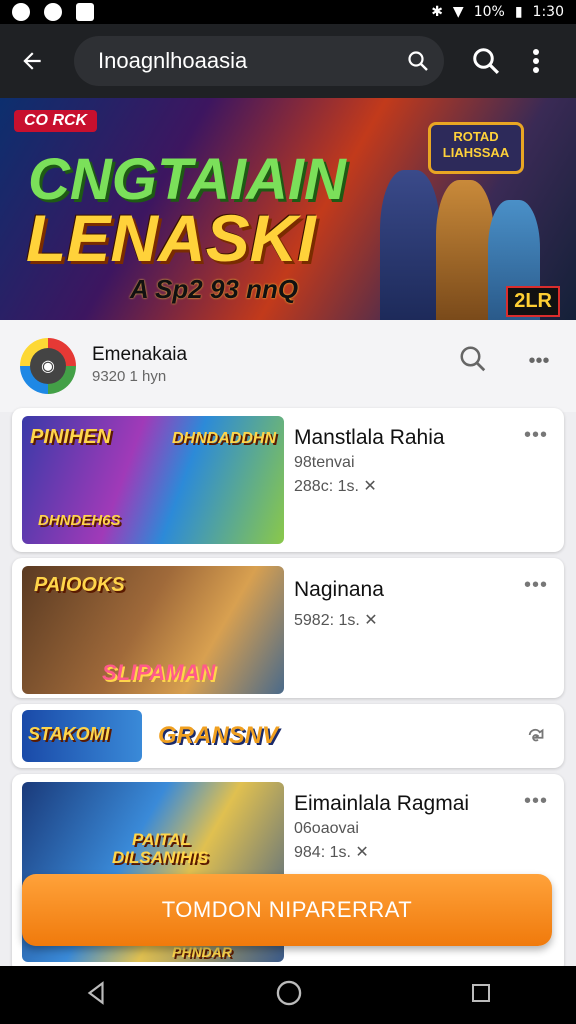 The image size is (576, 1024). What do you see at coordinates (548, 12) in the screenshot?
I see `clock: 1:30` at bounding box center [548, 12].